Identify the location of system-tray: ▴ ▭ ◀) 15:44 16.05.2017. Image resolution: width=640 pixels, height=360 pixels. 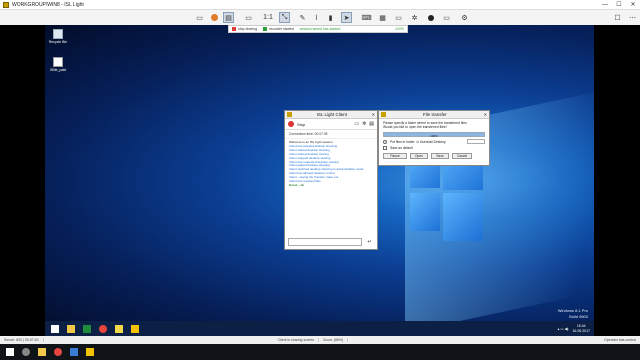
(574, 328).